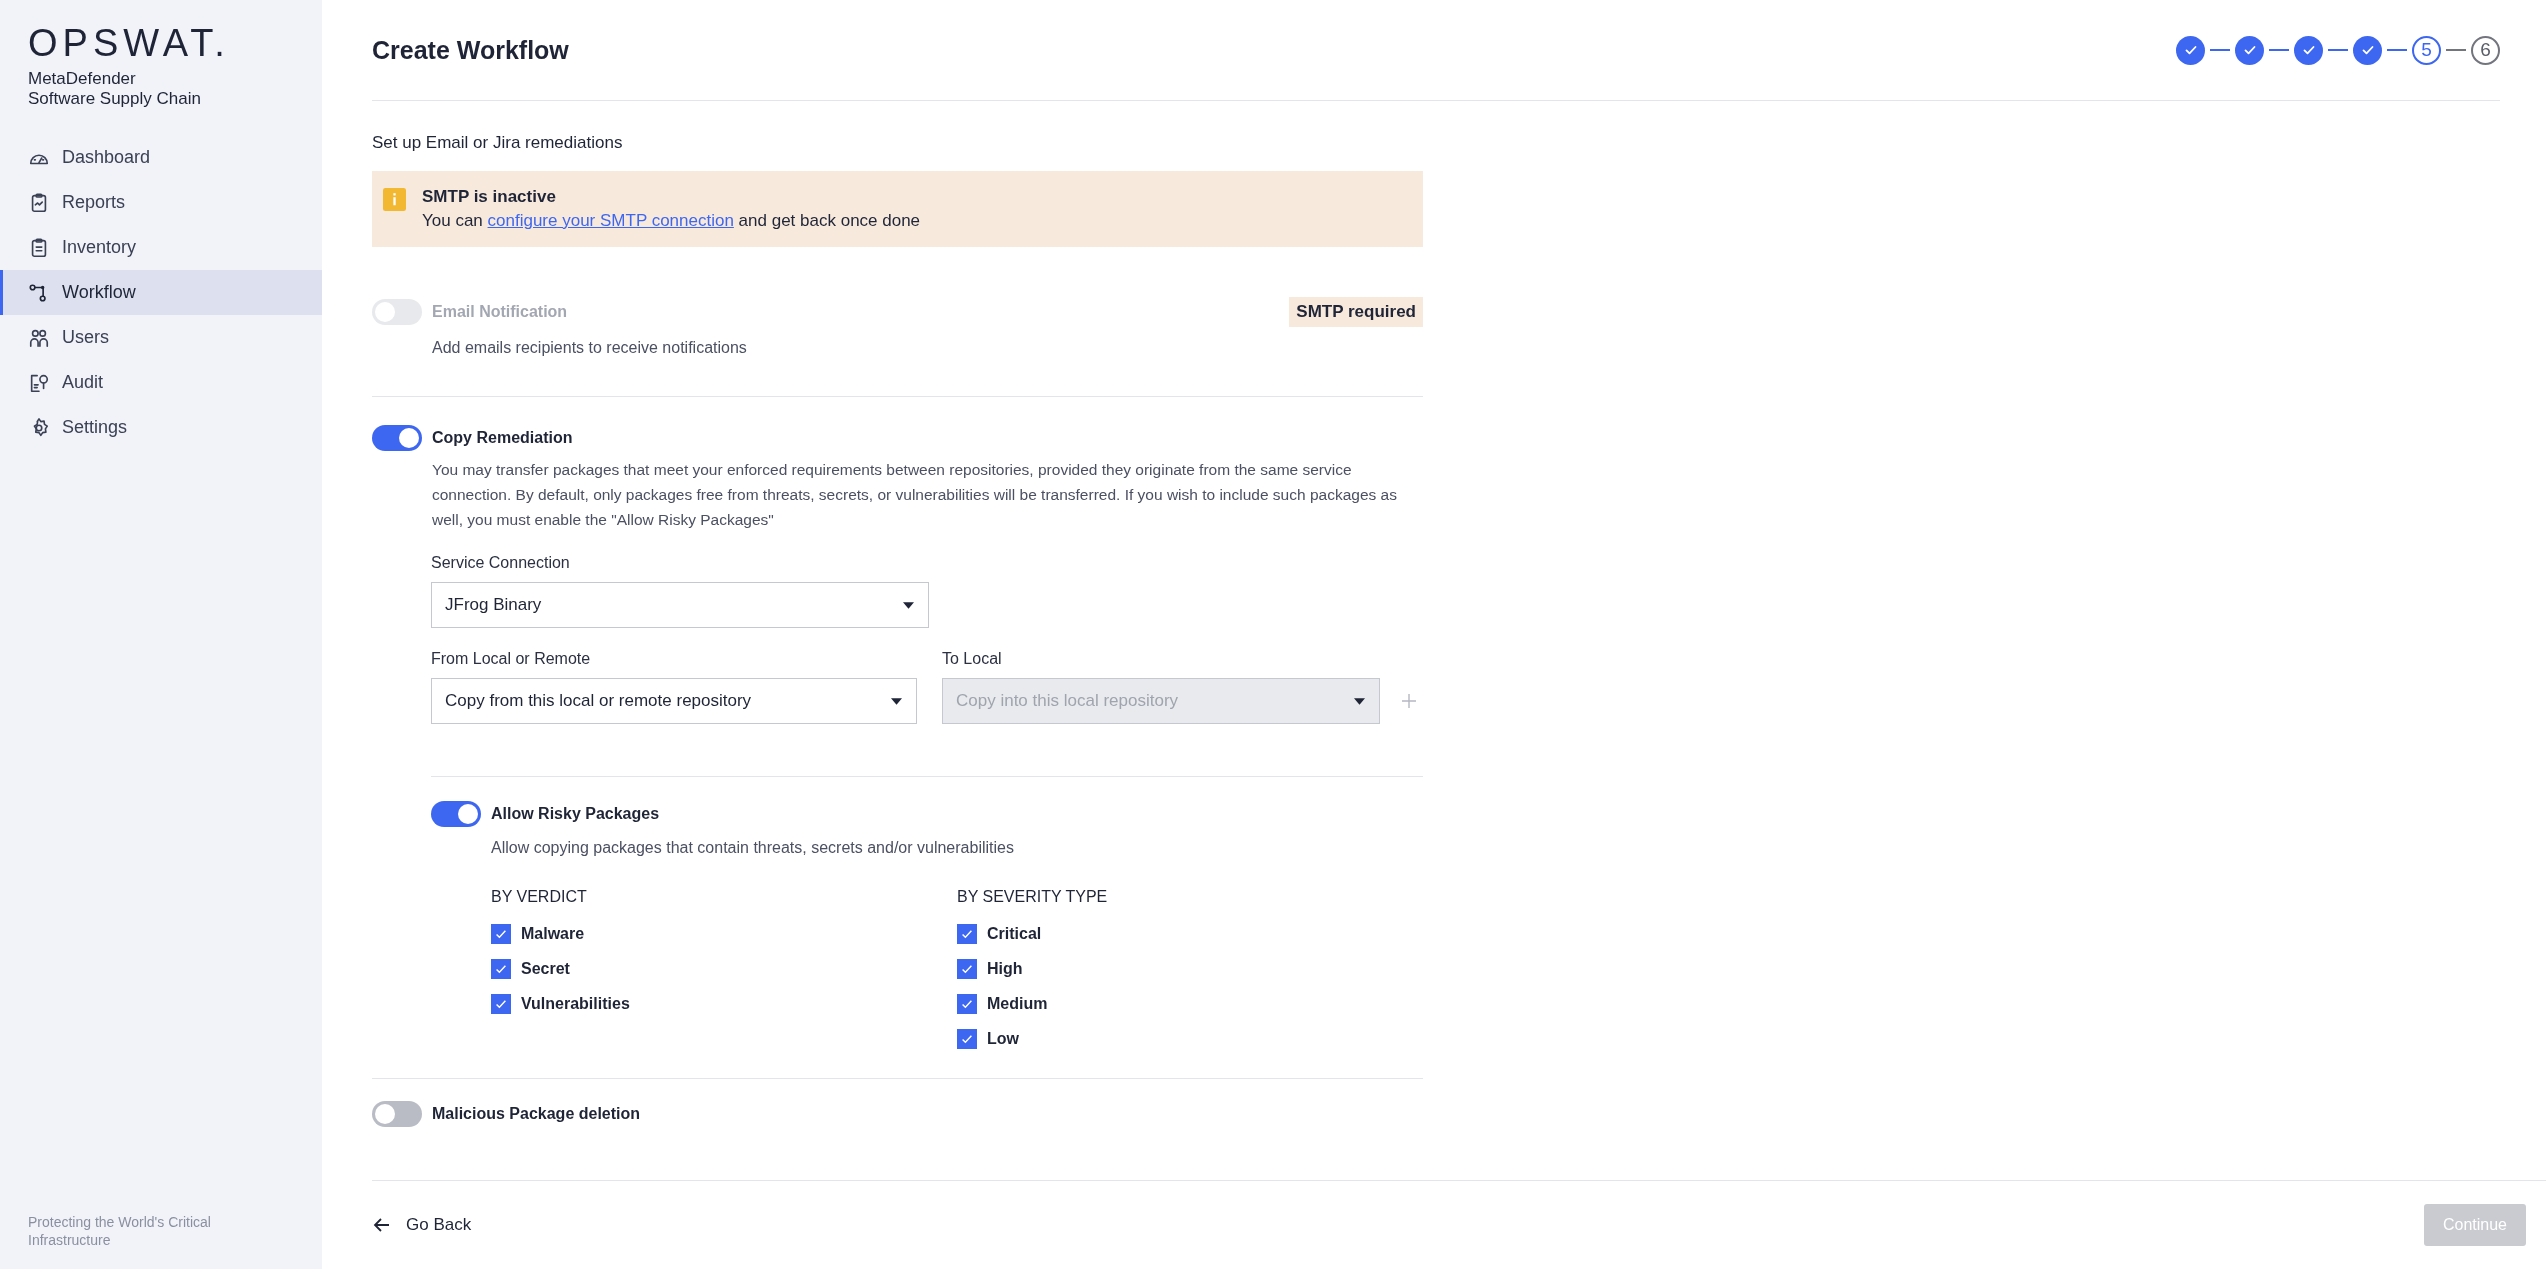 Image resolution: width=2546 pixels, height=1269 pixels. I want to click on copy-toggle, so click(397, 438).